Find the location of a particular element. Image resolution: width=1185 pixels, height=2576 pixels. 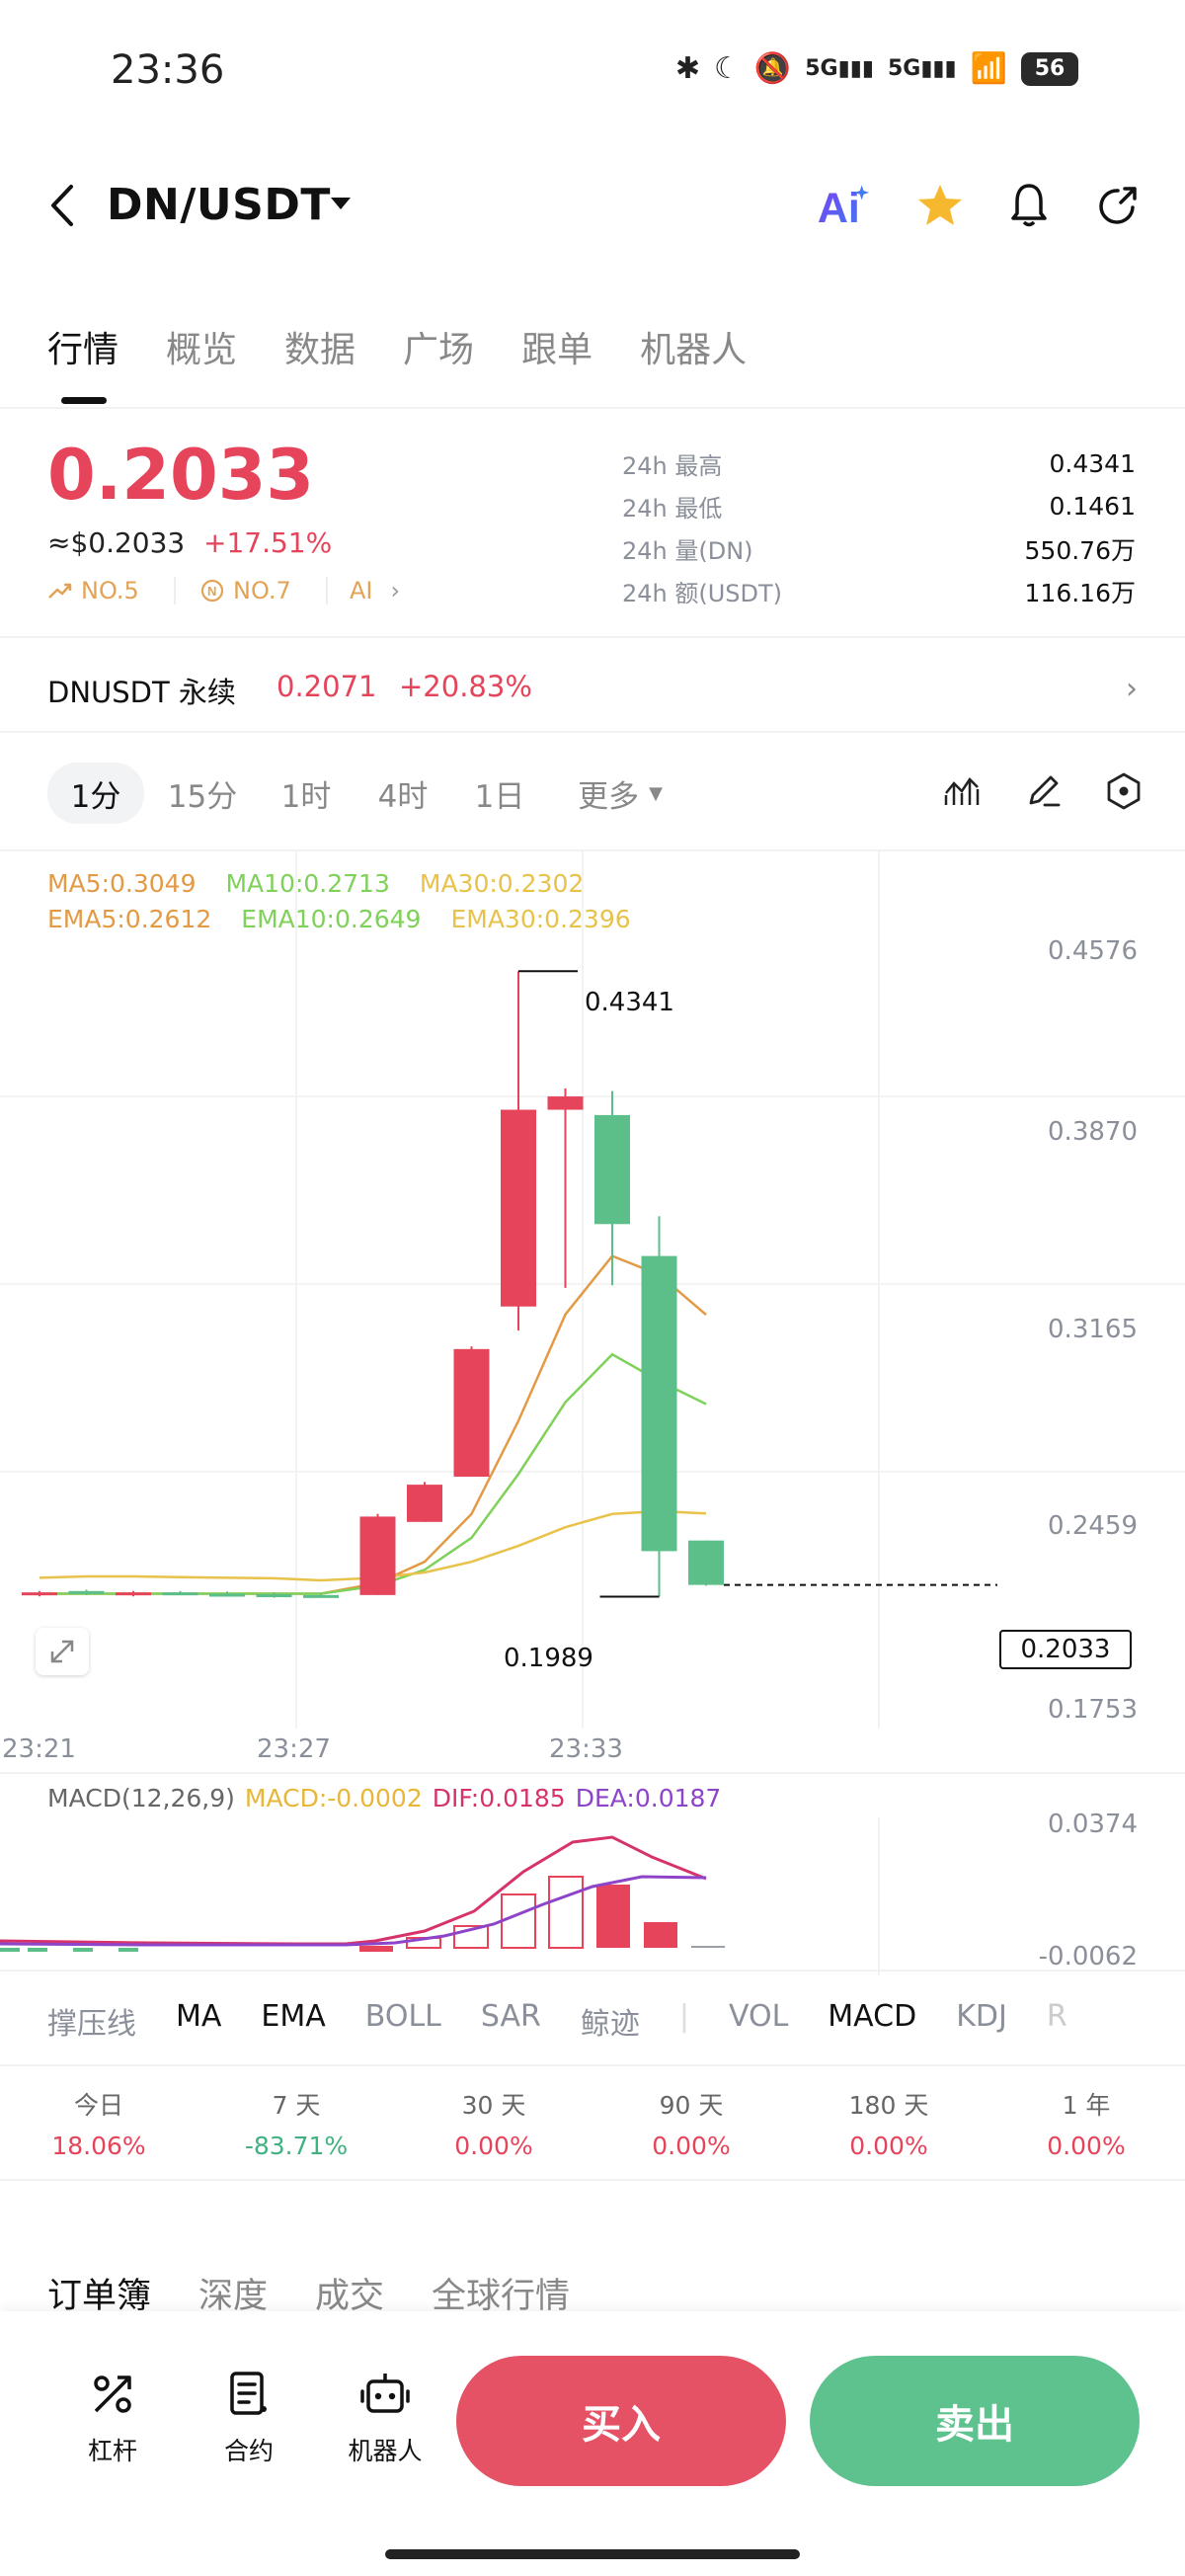

tab-data: 数据 is located at coordinates (320, 346).